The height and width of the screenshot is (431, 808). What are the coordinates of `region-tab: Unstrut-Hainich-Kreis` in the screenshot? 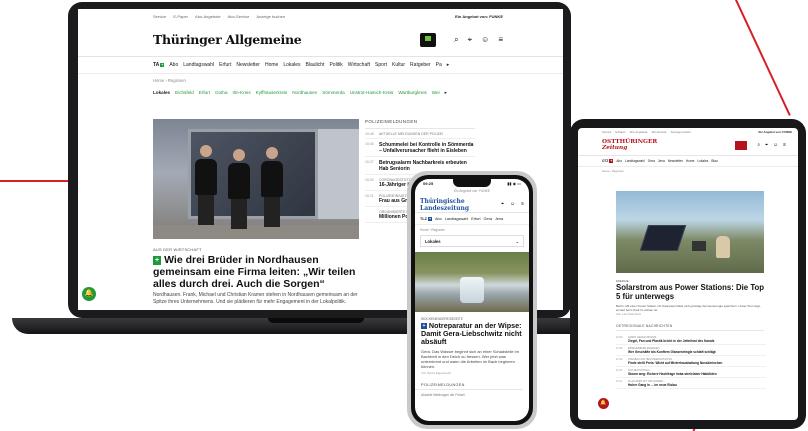 It's located at (372, 97).